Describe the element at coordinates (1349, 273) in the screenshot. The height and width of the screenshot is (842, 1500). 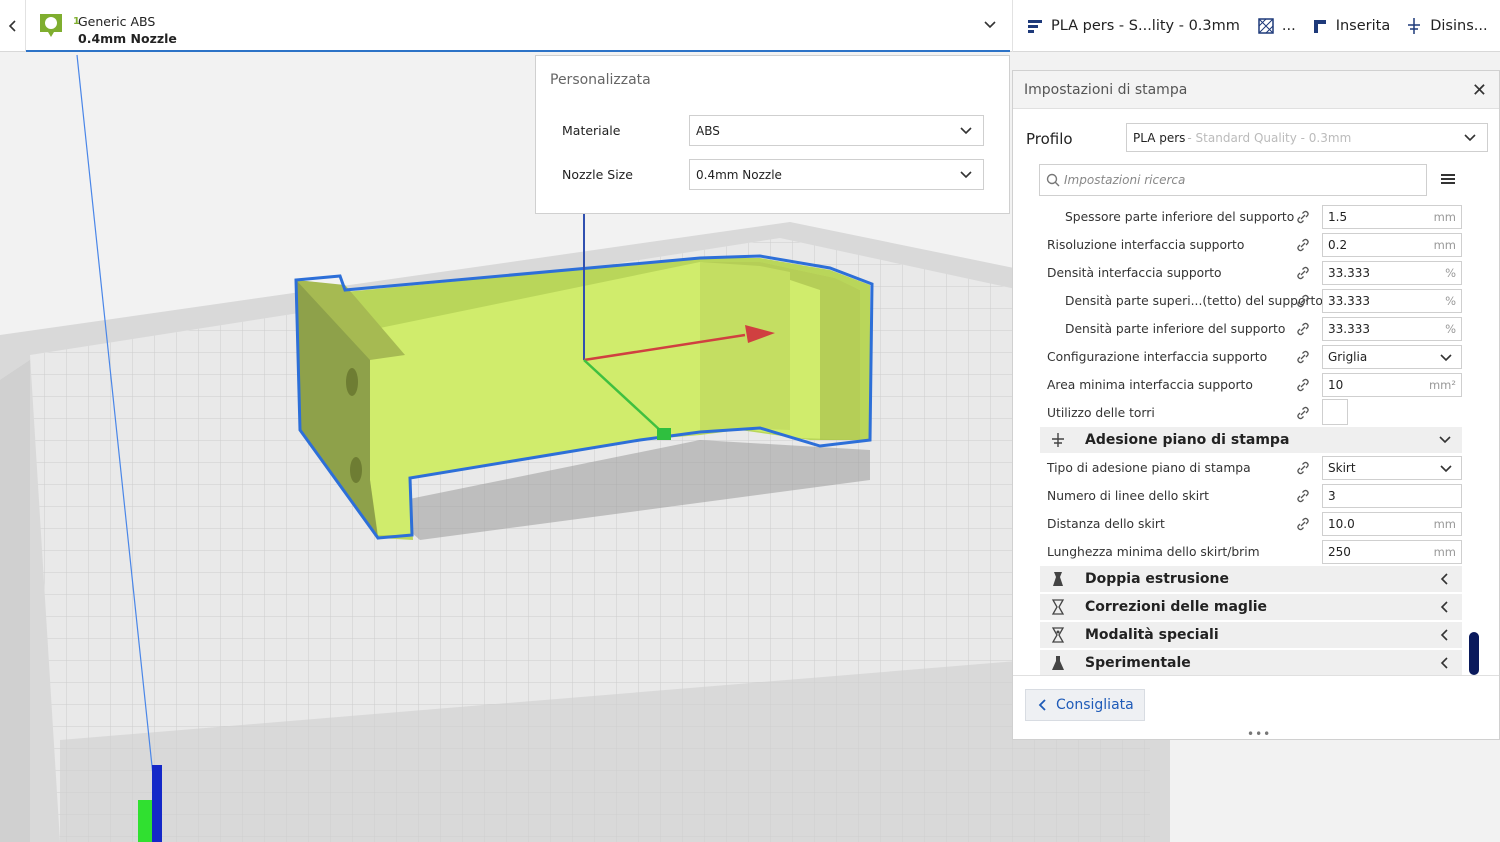
I see `setting-value: 33.333` at that location.